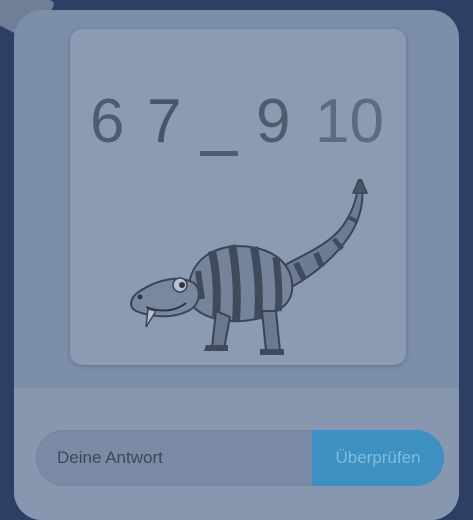 The width and height of the screenshot is (473, 520). I want to click on sequence-number-2: 7, so click(164, 121).